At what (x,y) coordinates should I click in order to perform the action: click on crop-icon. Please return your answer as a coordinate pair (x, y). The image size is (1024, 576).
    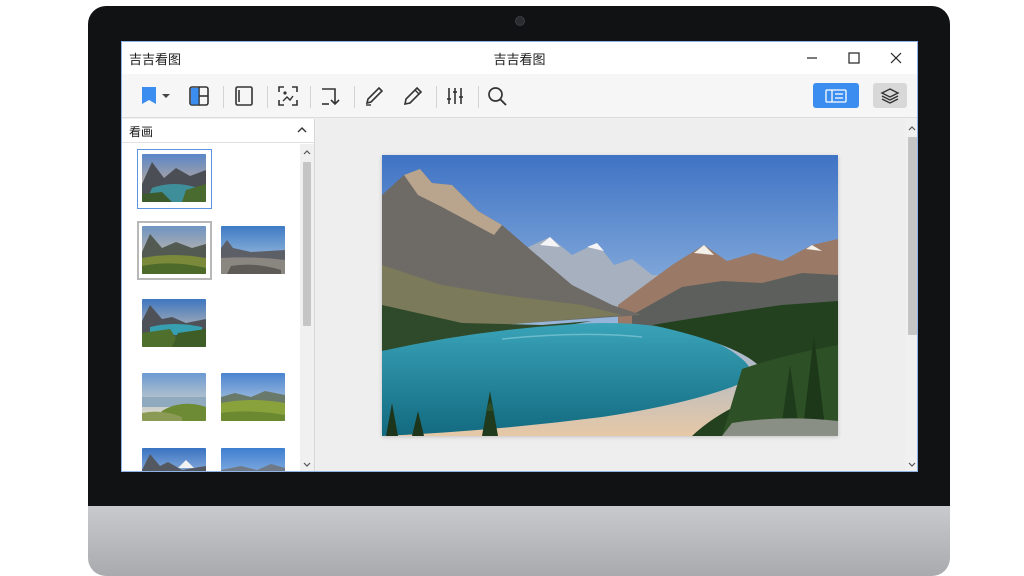
    Looking at the image, I should click on (288, 96).